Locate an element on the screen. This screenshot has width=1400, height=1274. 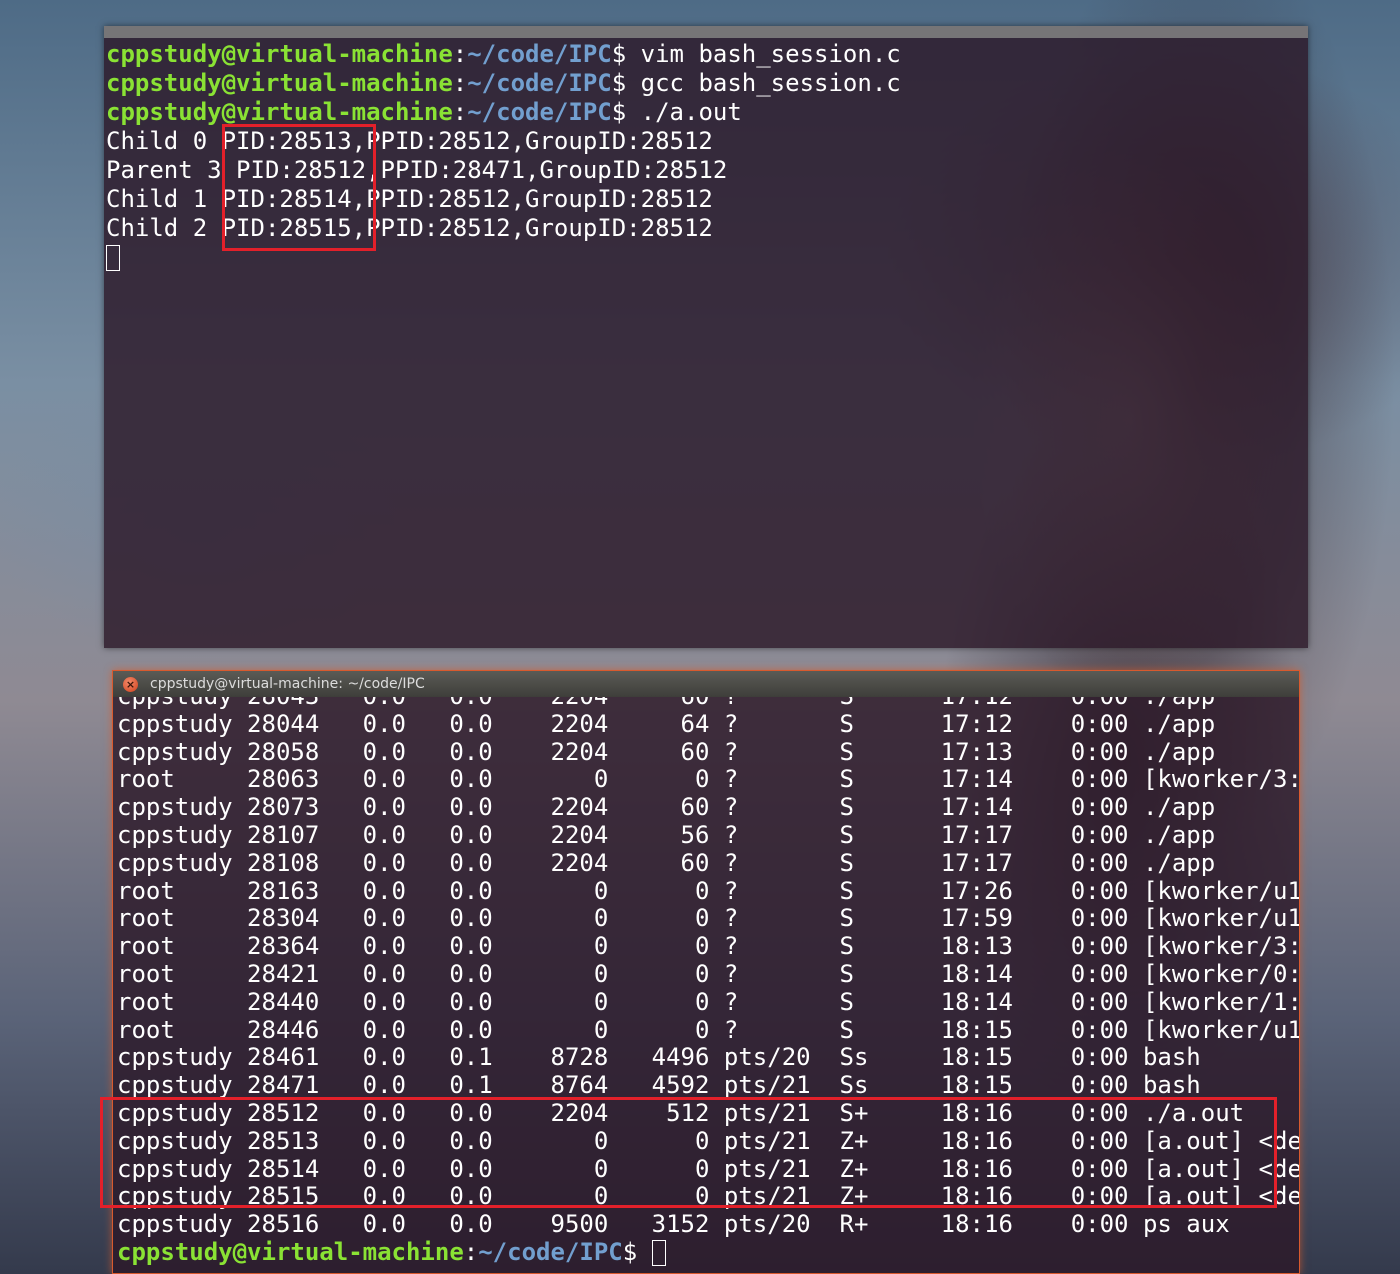
ps-cell: [kworker/1:1] is located at coordinates (1220, 1001).